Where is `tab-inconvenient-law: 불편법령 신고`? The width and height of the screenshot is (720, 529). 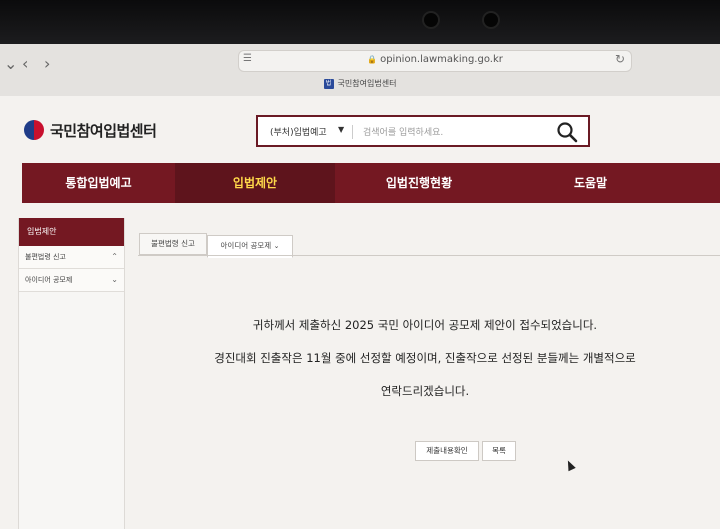 tab-inconvenient-law: 불편법령 신고 is located at coordinates (173, 244).